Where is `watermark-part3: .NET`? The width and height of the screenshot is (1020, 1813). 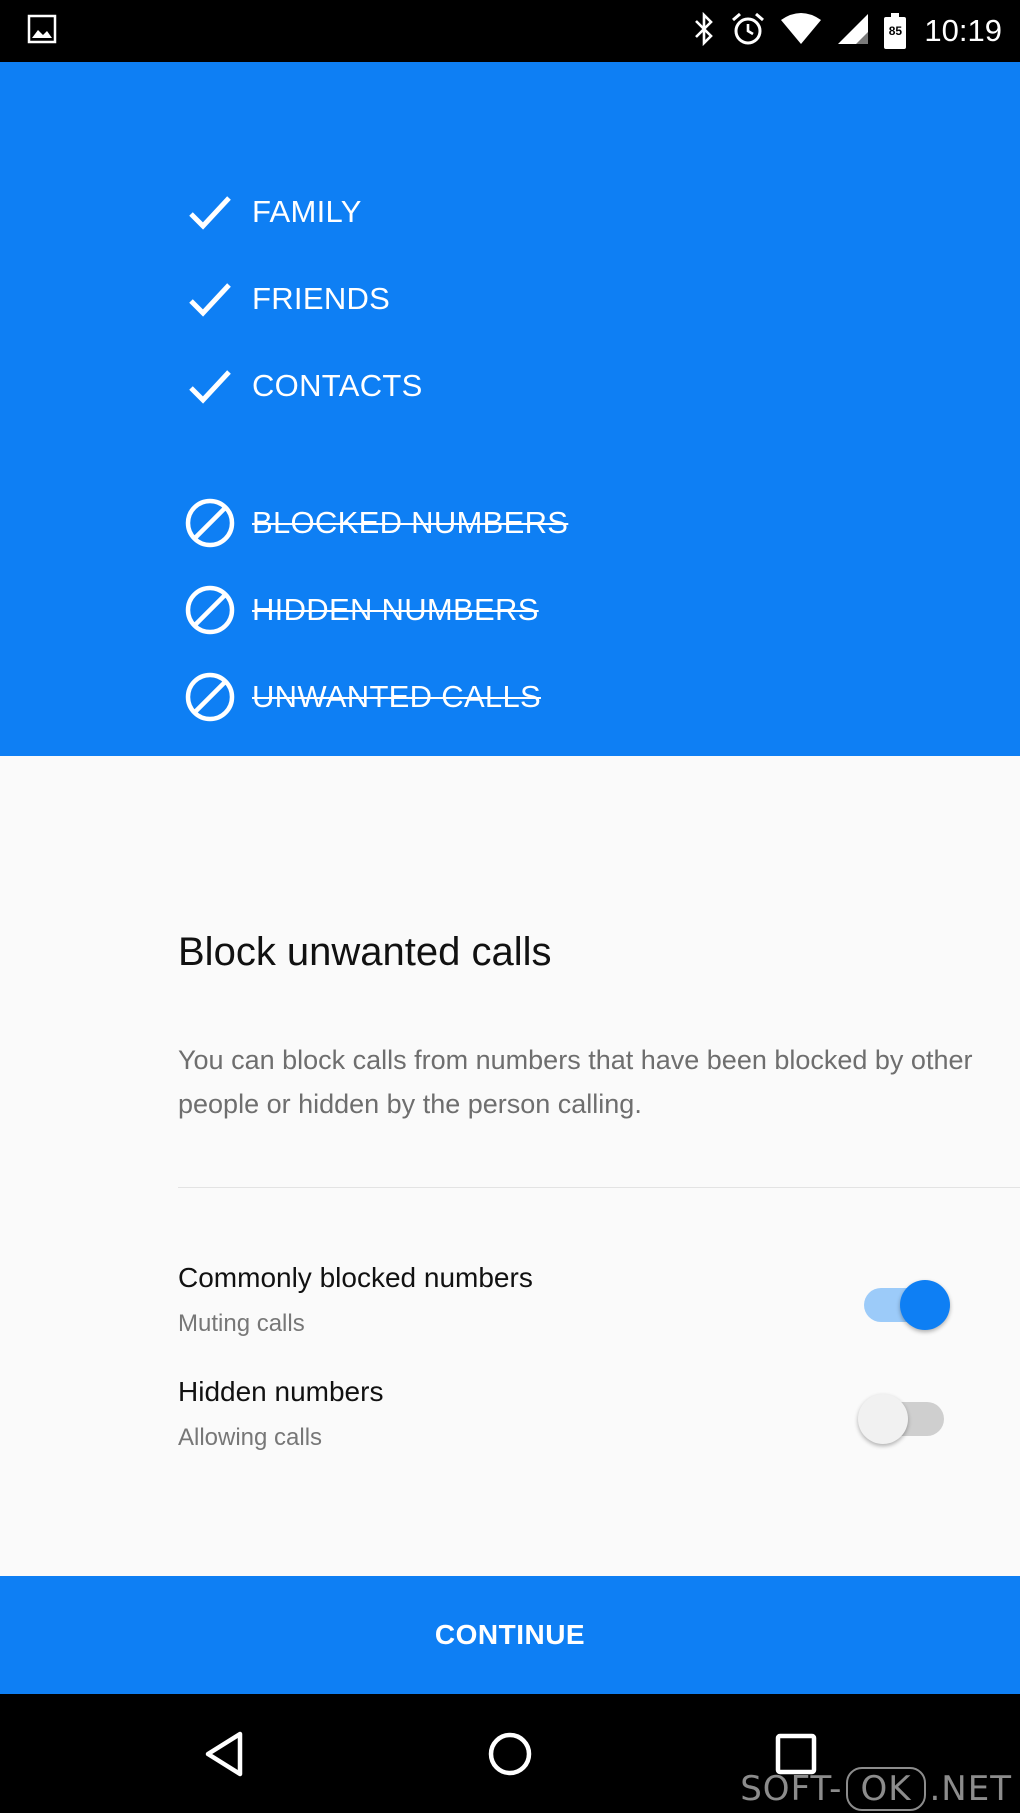 watermark-part3: .NET is located at coordinates (970, 1789).